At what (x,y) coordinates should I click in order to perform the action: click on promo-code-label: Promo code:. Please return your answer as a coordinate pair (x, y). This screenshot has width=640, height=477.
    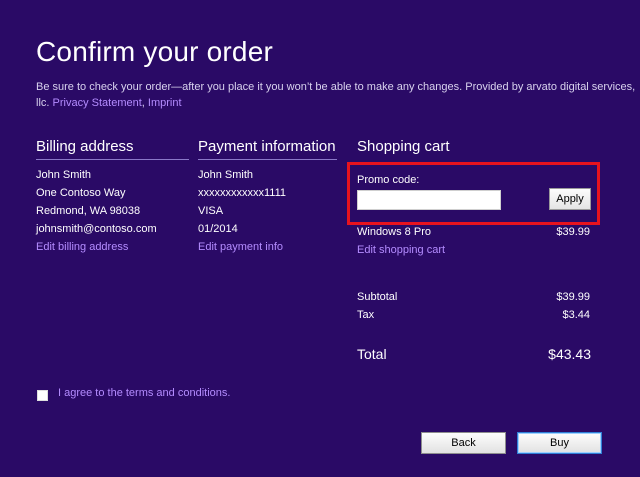
    Looking at the image, I should click on (388, 180).